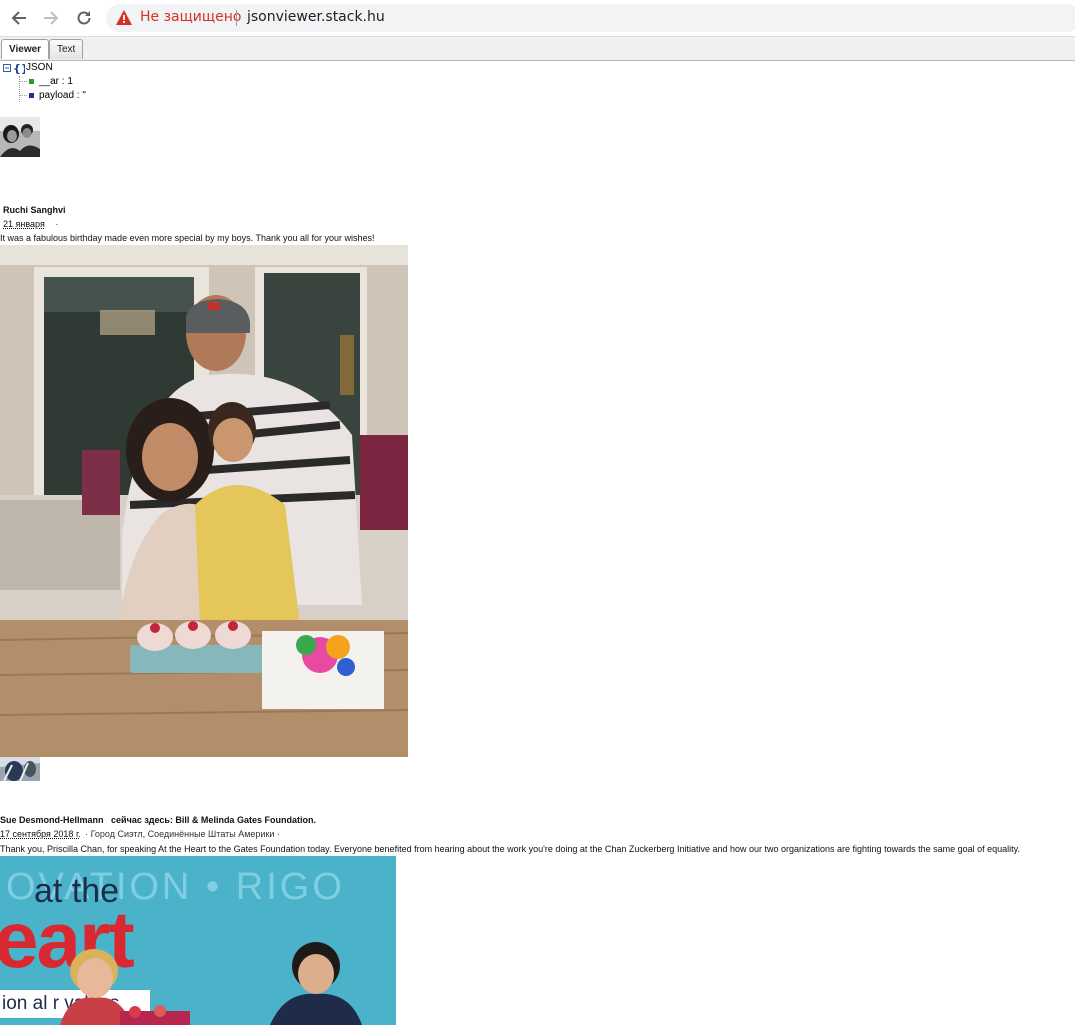  What do you see at coordinates (590, 18) in the screenshot?
I see `omnibox: Не защищено jsonviewer.stack.hu` at bounding box center [590, 18].